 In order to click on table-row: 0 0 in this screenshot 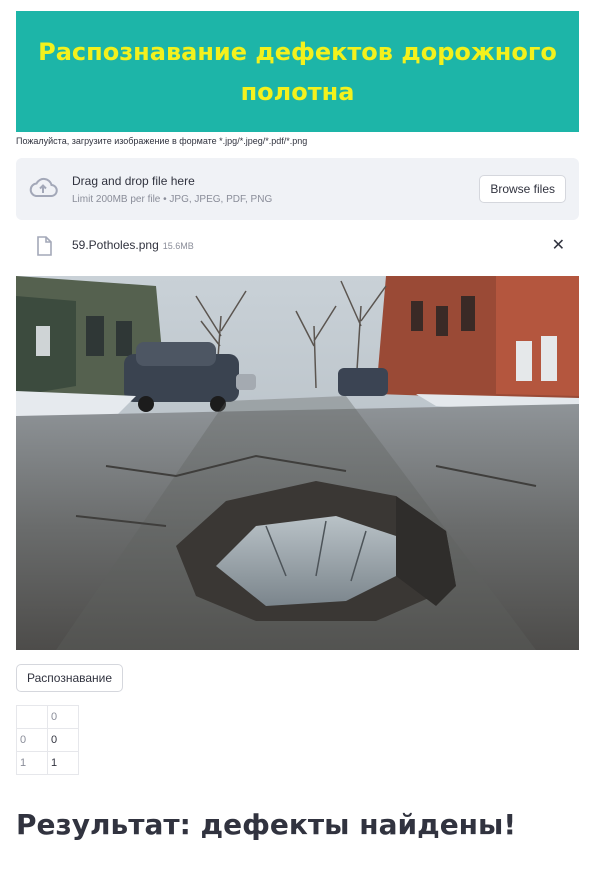, I will do `click(47, 740)`.